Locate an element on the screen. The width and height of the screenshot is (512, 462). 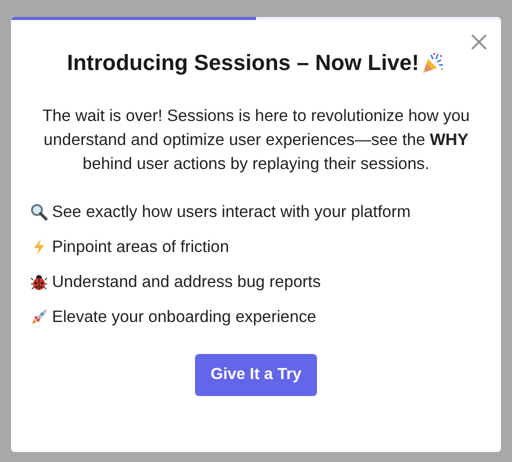
magnifier-icon is located at coordinates (39, 212).